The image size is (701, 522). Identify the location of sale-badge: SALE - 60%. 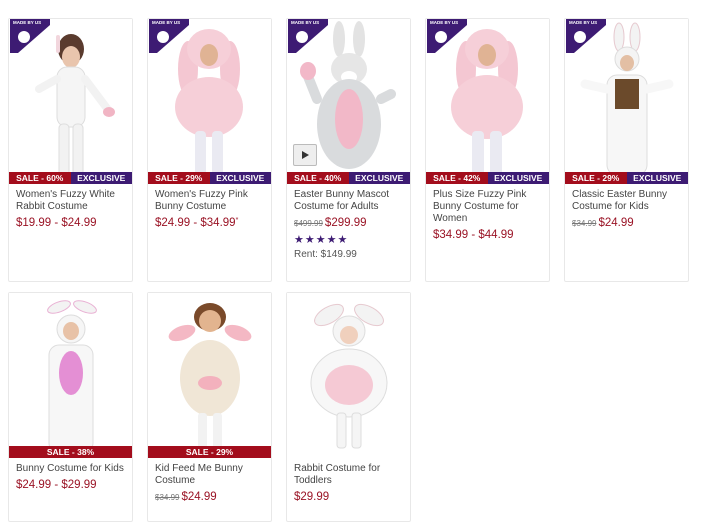
(40, 178).